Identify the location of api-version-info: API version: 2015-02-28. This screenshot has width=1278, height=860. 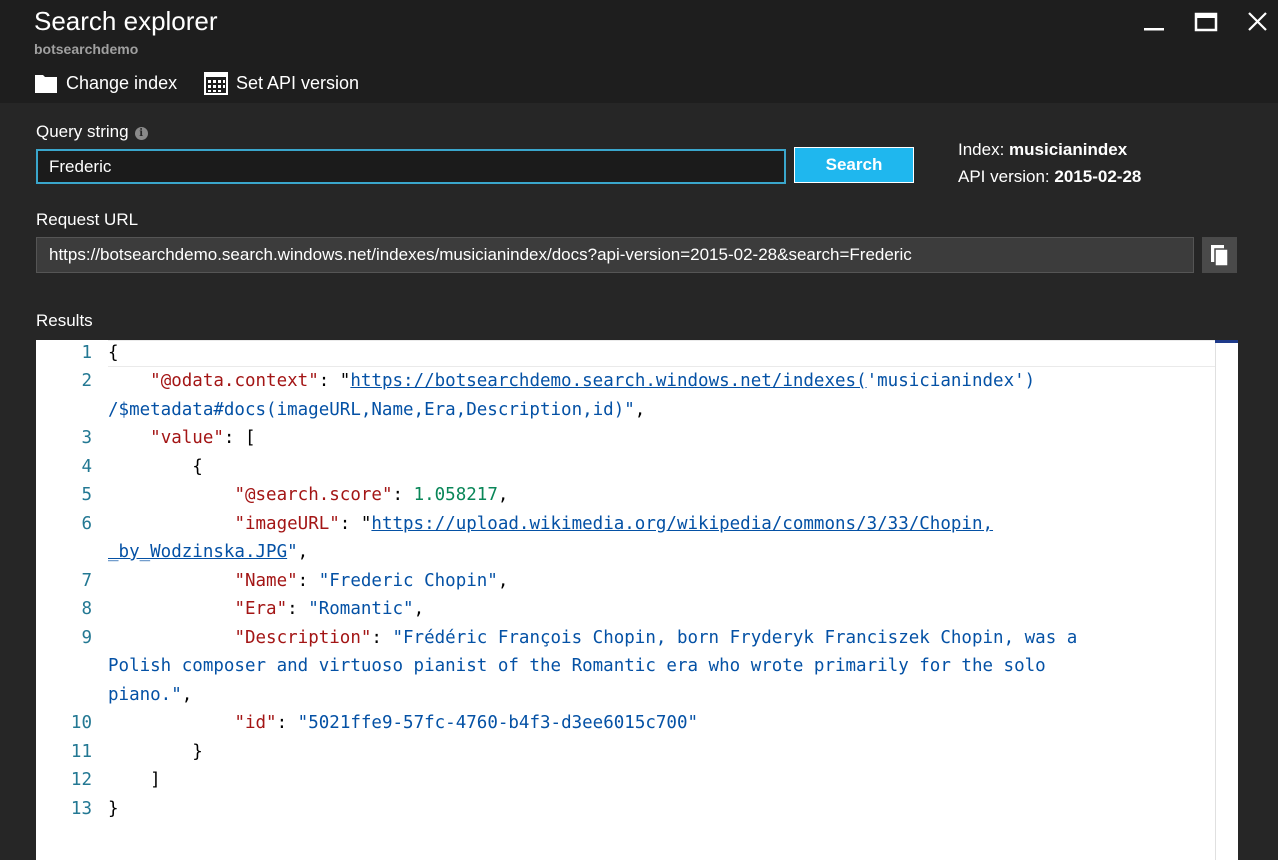
(1049, 177).